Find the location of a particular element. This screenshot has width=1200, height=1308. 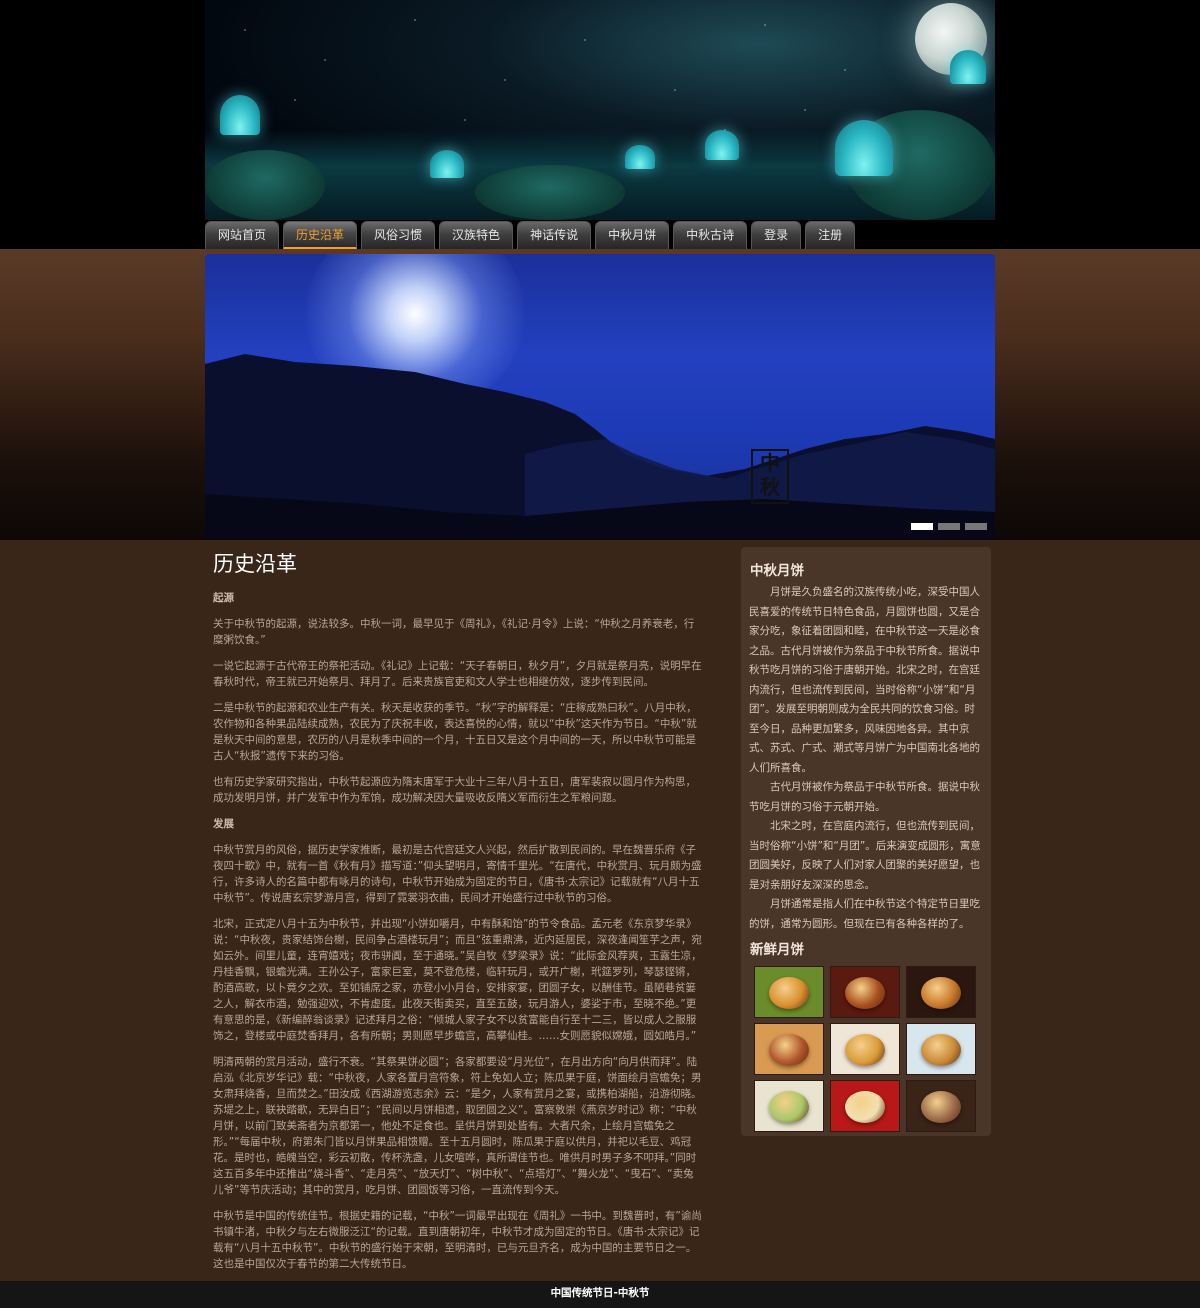

slider-pagination is located at coordinates (949, 526).